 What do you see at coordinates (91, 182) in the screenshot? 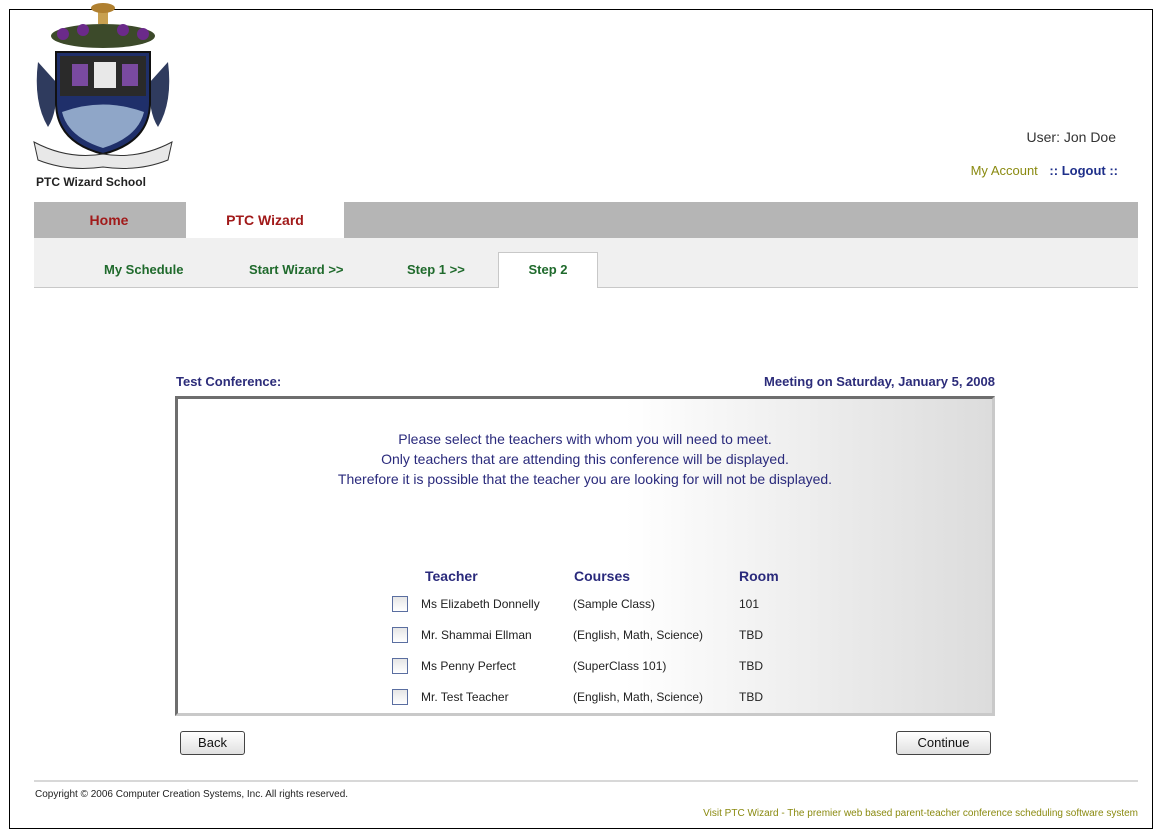
I see `school-name: PTC Wizard School` at bounding box center [91, 182].